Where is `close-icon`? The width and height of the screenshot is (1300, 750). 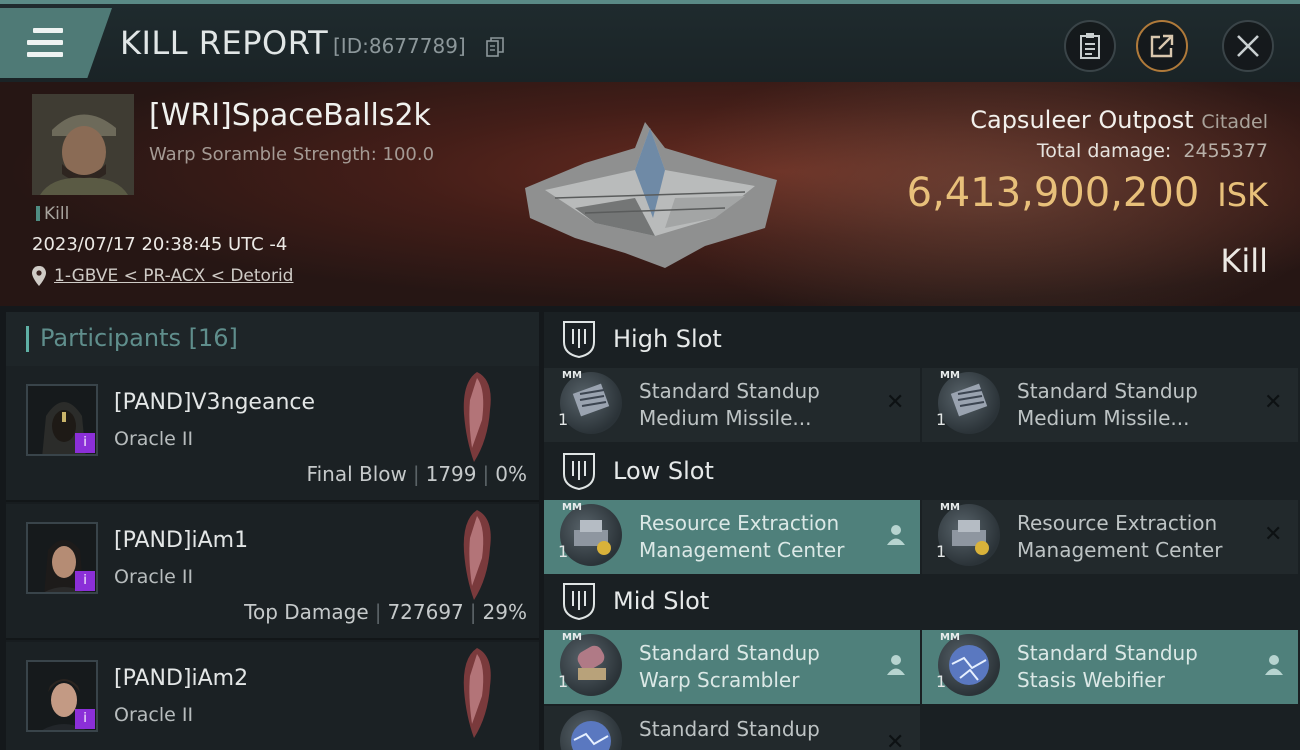
close-icon is located at coordinates (1248, 46).